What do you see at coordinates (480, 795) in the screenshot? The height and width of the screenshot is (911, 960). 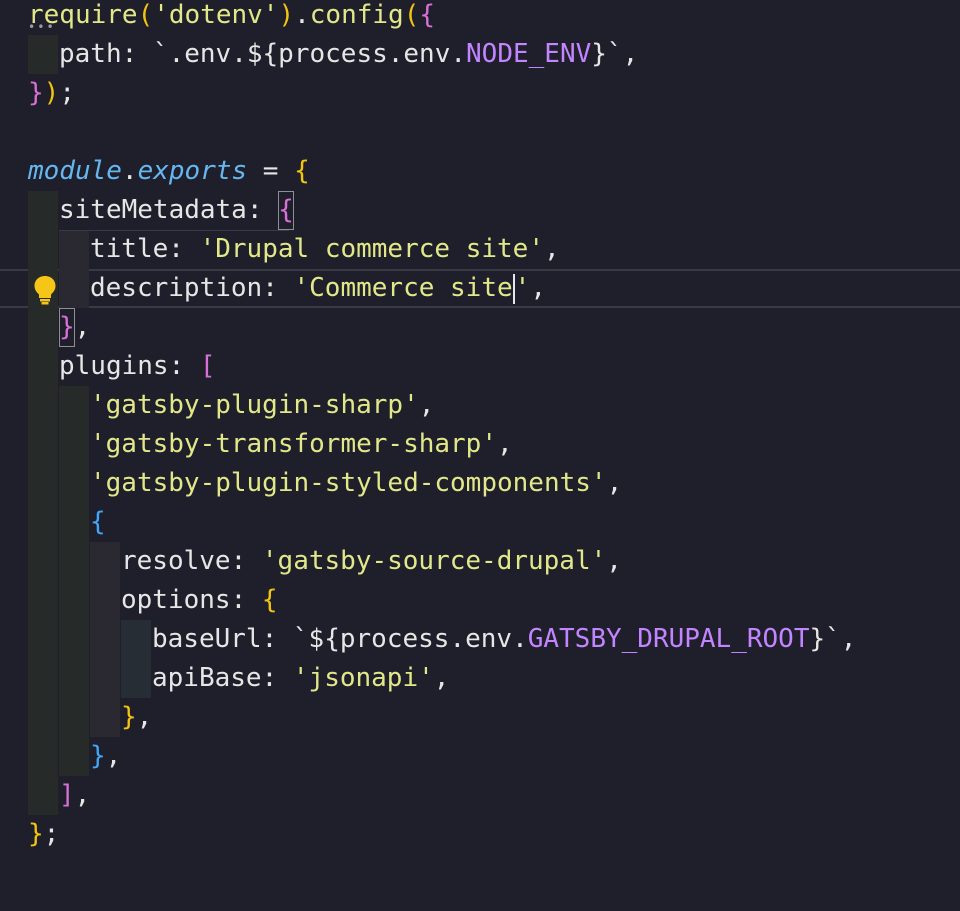 I see `code-line-21: ],` at bounding box center [480, 795].